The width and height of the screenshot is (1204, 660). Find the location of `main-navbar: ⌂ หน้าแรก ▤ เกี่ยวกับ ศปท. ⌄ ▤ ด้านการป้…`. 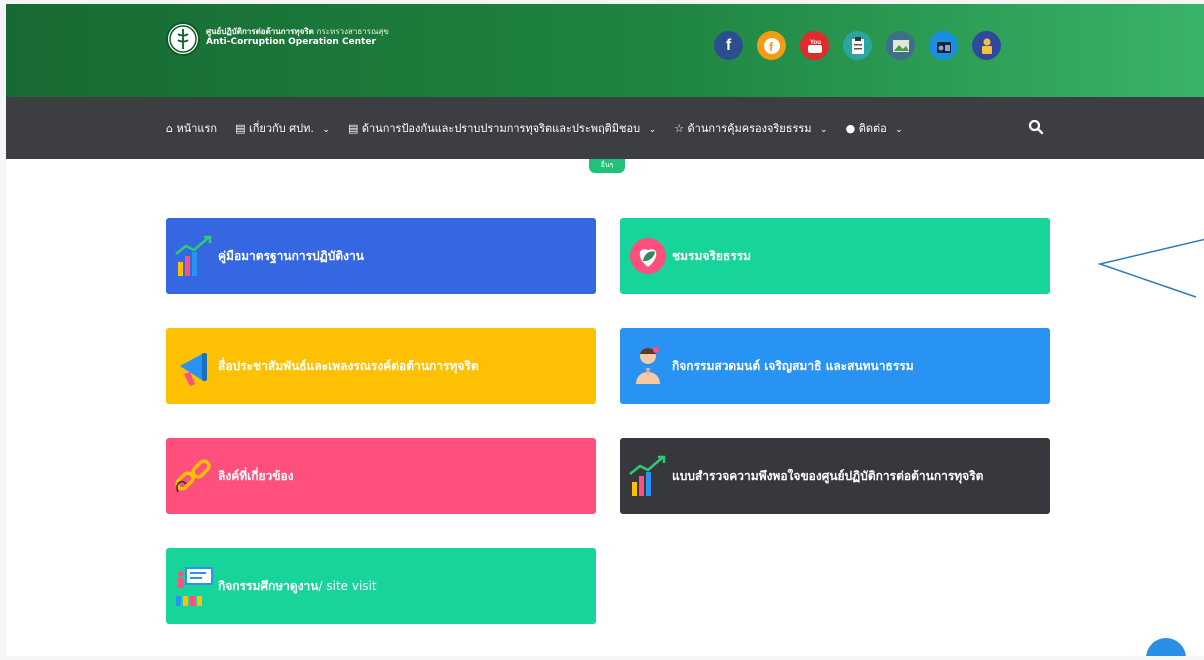

main-navbar: ⌂ หน้าแรก ▤ เกี่ยวกับ ศปท. ⌄ ▤ ด้านการป้… is located at coordinates (605, 128).